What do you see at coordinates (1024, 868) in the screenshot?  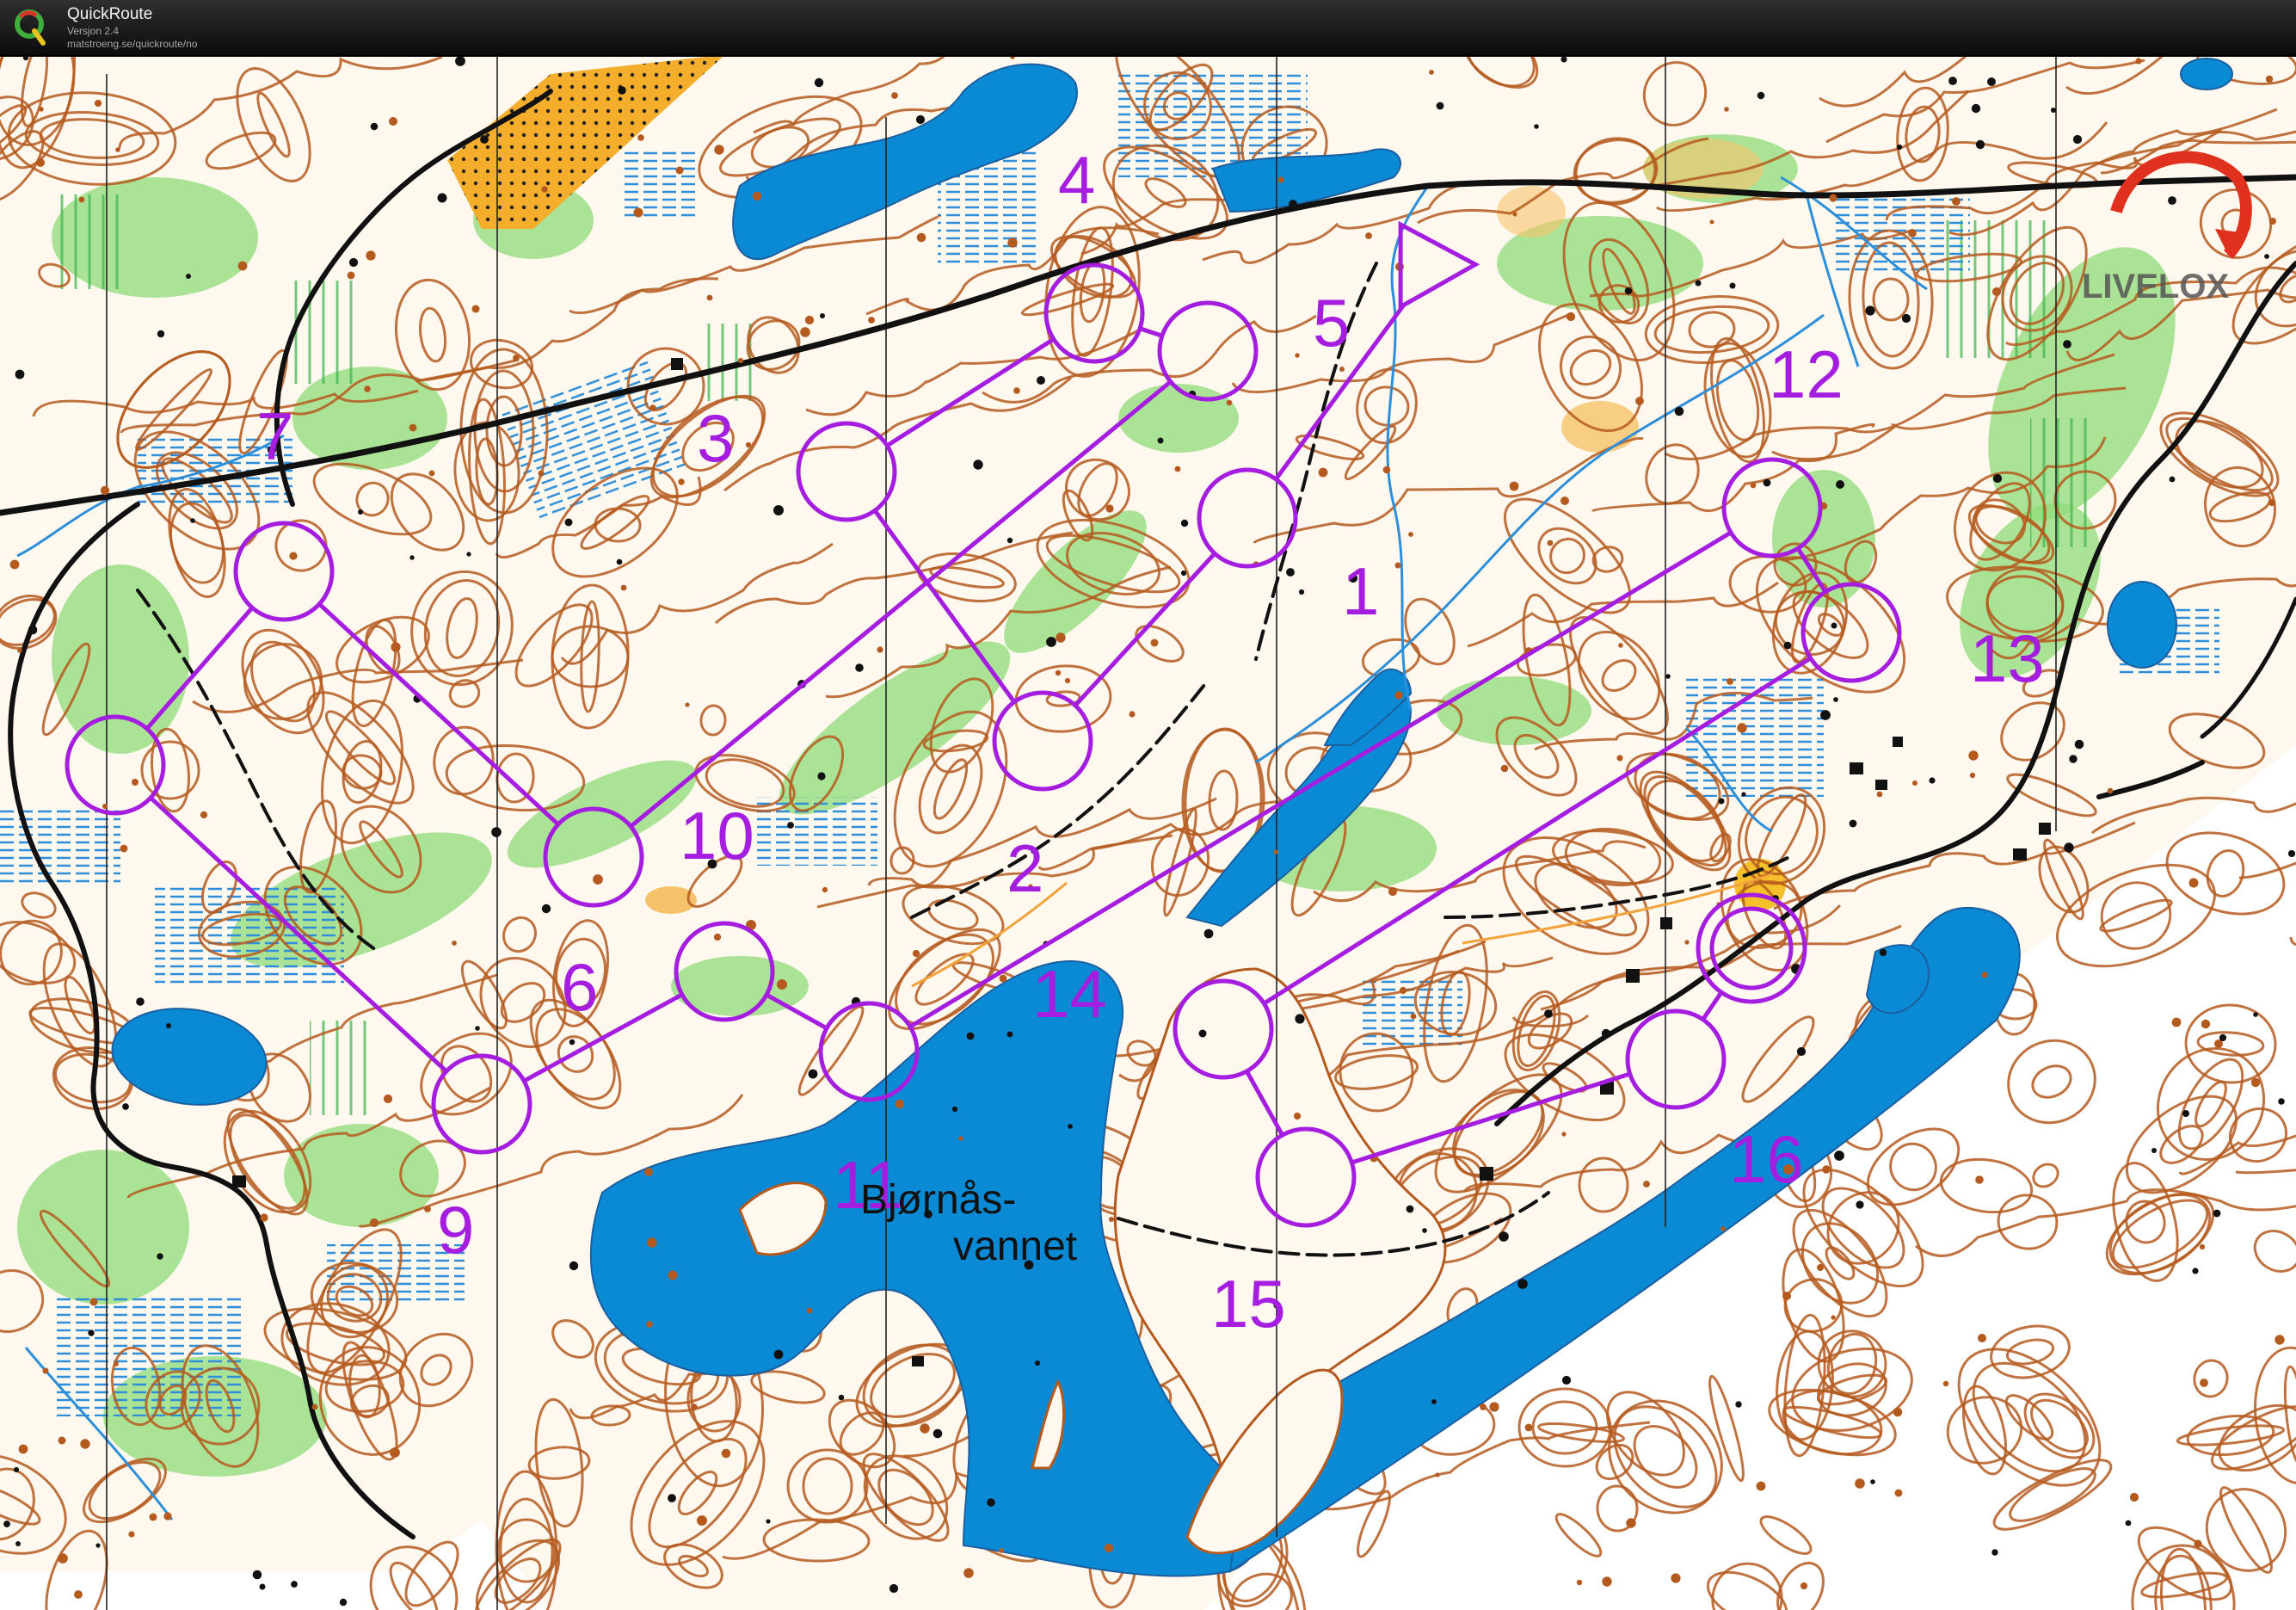 I see `control-number-c2: 2` at bounding box center [1024, 868].